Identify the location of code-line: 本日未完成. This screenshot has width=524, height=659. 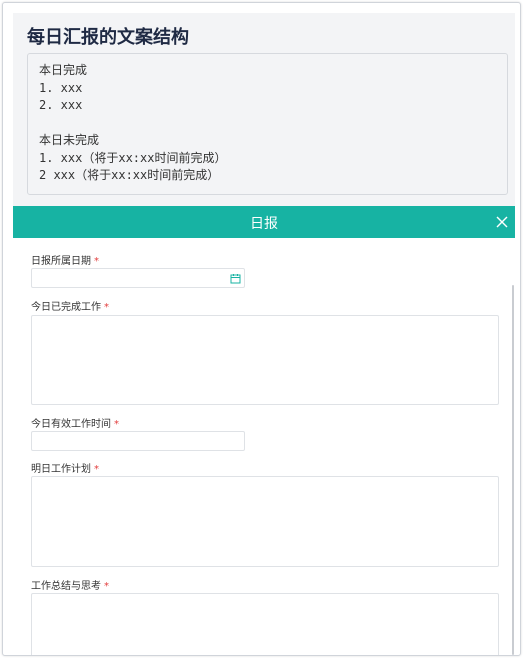
(69, 140).